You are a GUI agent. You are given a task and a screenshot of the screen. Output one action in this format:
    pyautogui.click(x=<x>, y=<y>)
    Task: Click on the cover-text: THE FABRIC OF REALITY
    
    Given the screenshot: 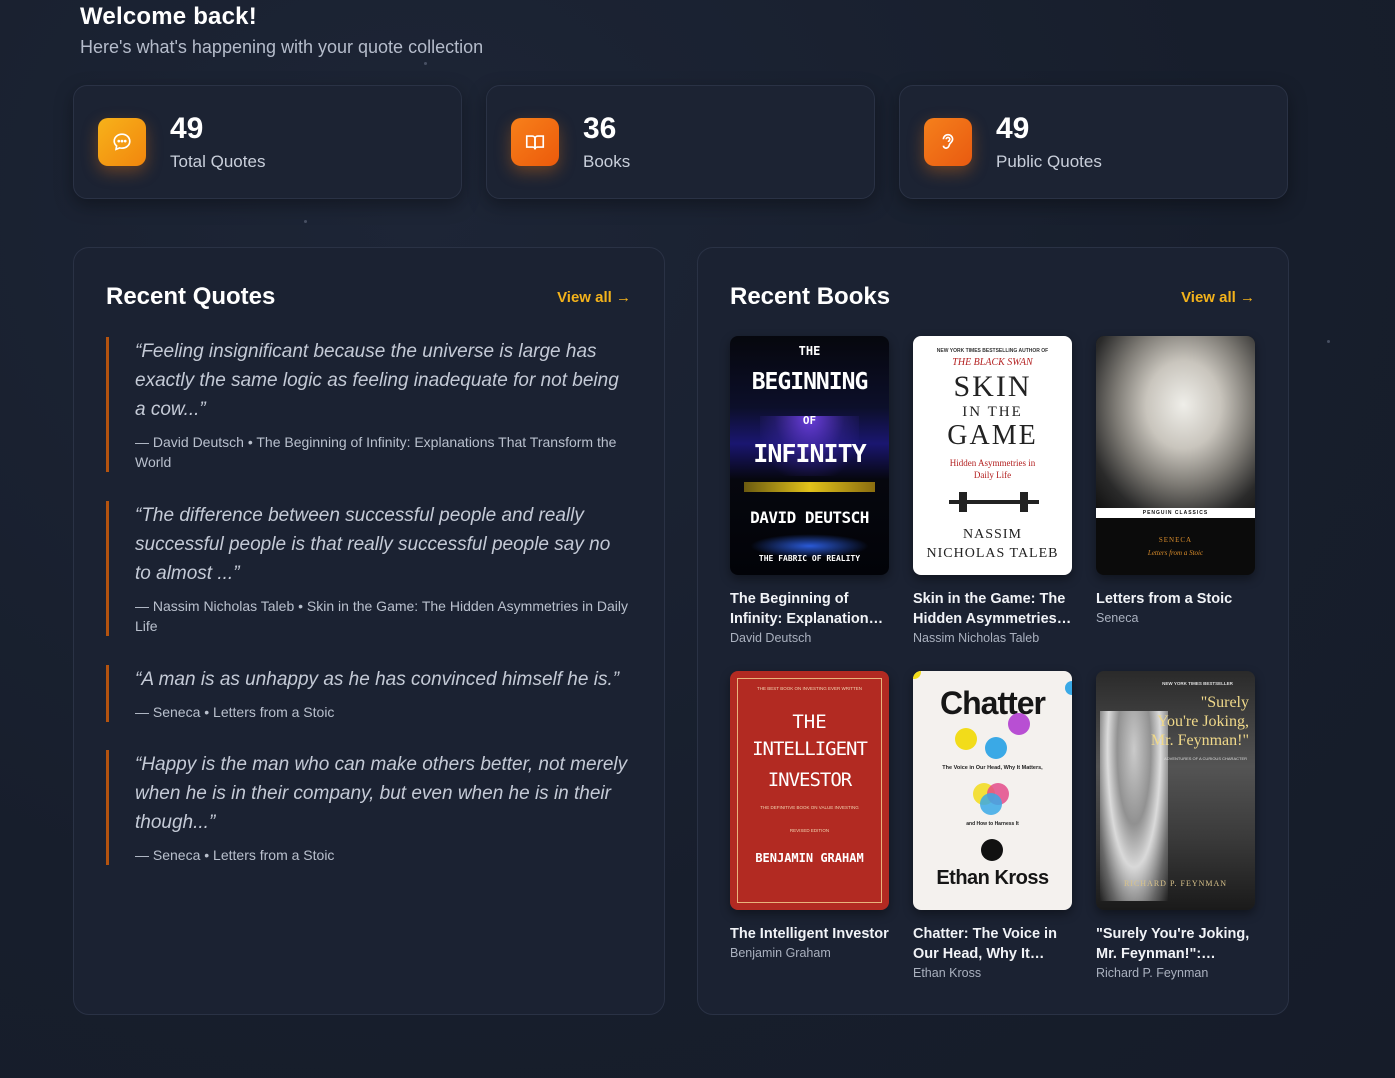 What is the action you would take?
    pyautogui.click(x=809, y=558)
    